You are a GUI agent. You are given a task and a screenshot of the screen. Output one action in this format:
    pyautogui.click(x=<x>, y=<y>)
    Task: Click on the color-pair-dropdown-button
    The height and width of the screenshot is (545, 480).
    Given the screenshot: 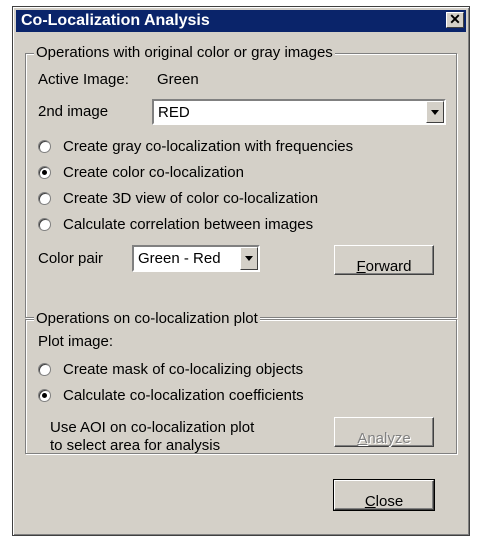 What is the action you would take?
    pyautogui.click(x=249, y=258)
    